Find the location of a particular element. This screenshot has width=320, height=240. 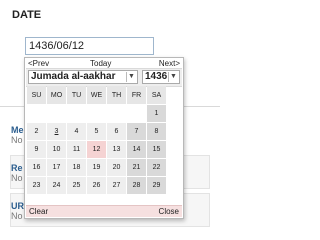

datepicker-footer: Clear Close is located at coordinates (104, 211).